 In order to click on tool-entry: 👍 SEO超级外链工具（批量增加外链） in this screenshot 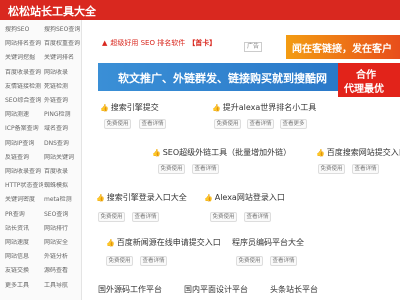, I will do `click(221, 152)`.